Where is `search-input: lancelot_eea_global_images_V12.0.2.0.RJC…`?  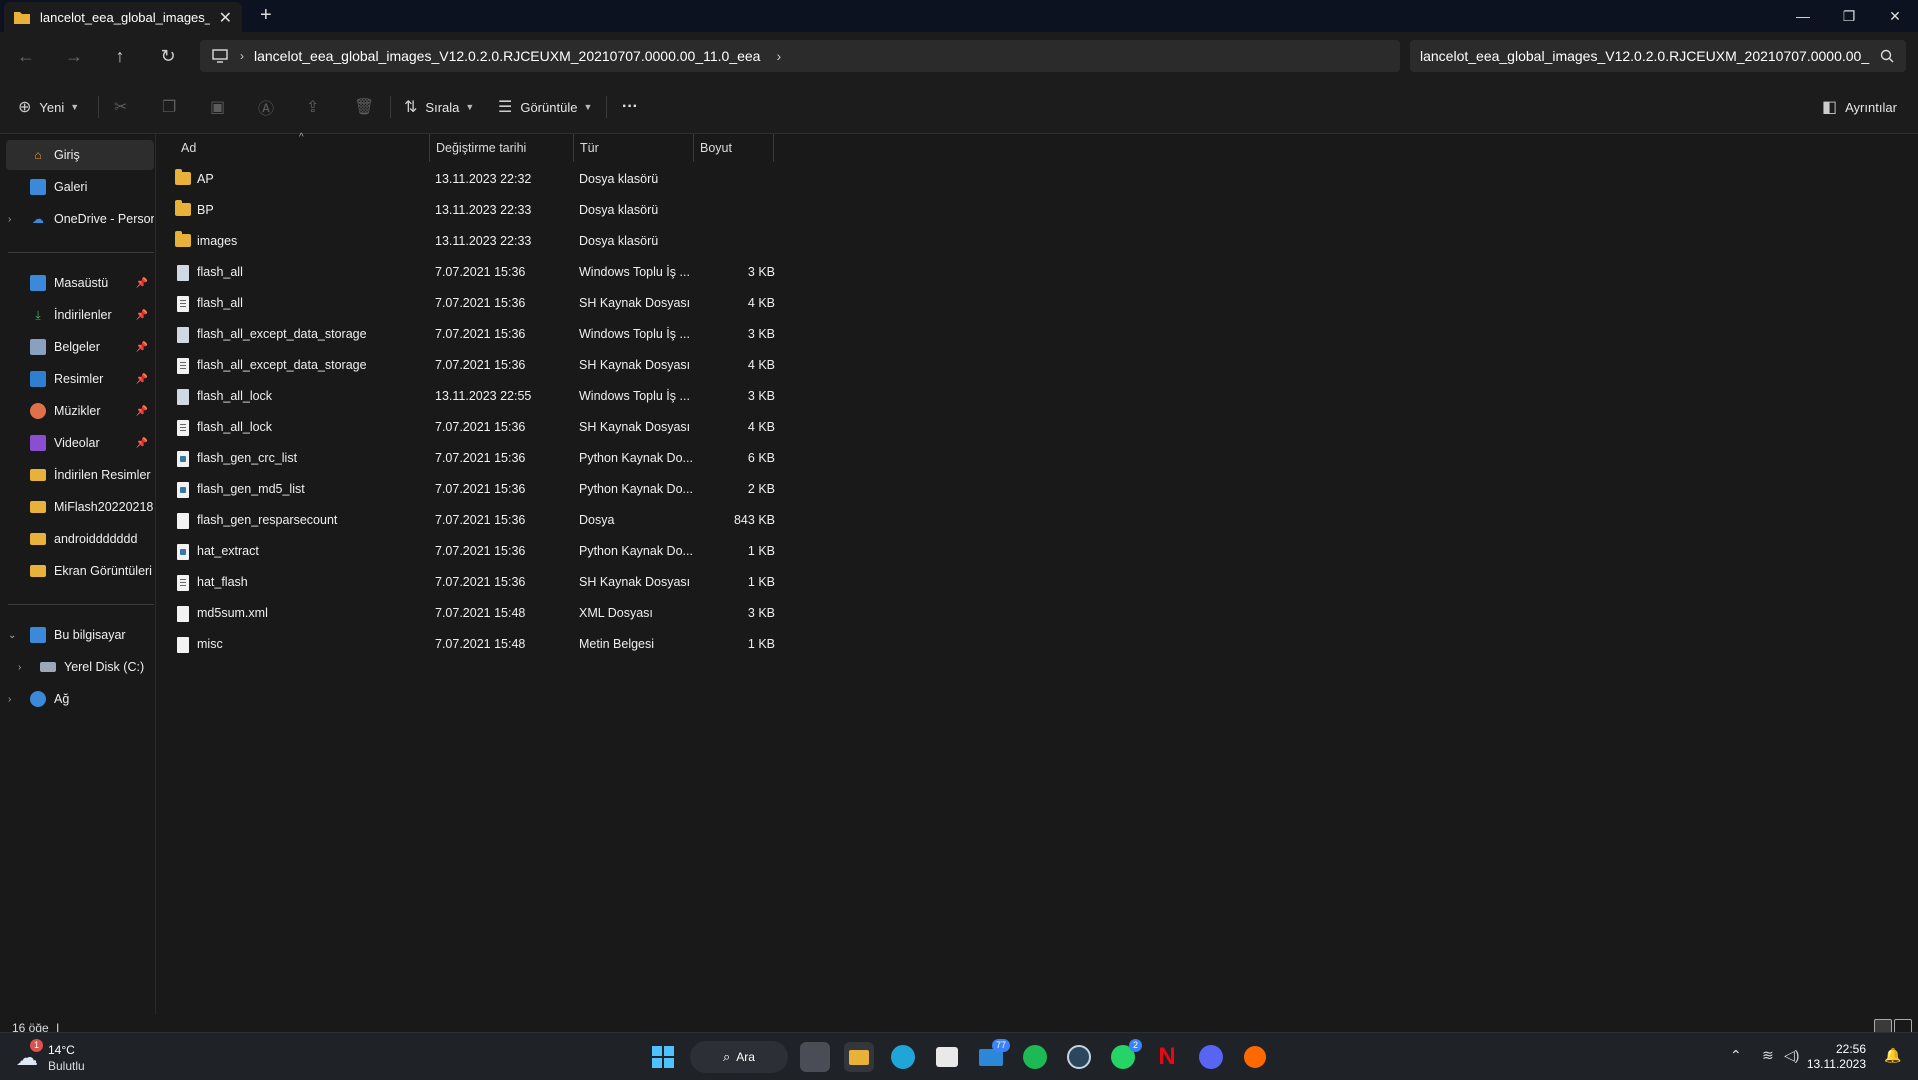 search-input: lancelot_eea_global_images_V12.0.2.0.RJC… is located at coordinates (1645, 56).